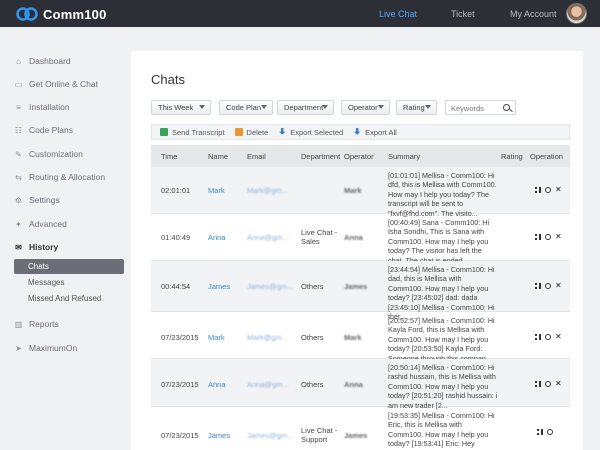  I want to click on sidebar-item-label: Dashboard, so click(50, 61).